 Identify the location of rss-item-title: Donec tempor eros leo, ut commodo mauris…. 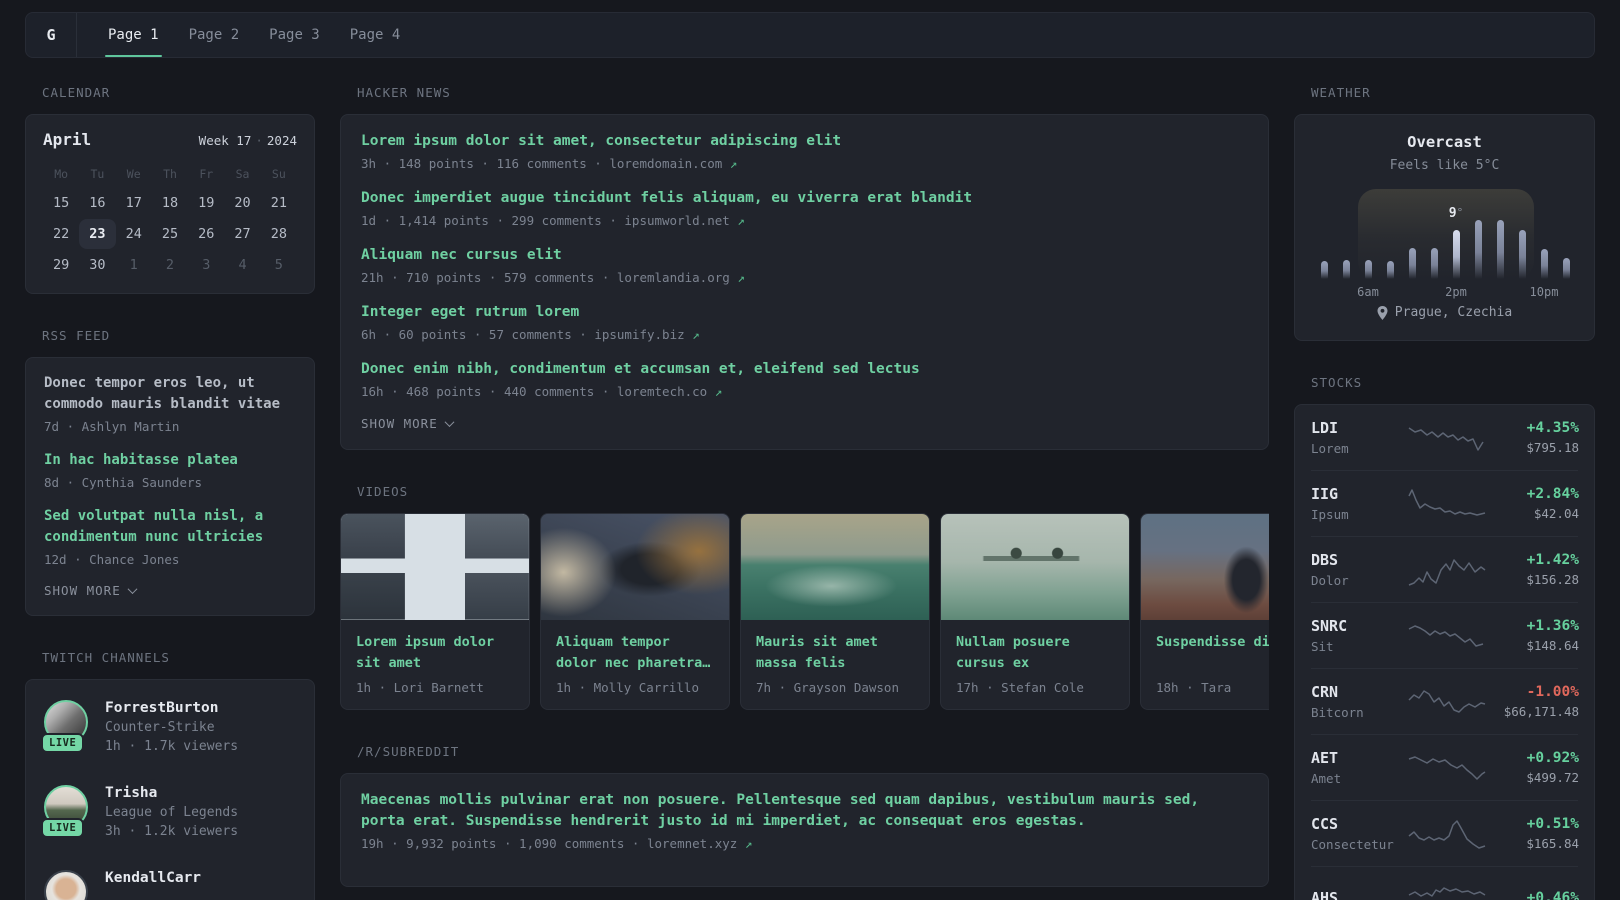
(170, 394).